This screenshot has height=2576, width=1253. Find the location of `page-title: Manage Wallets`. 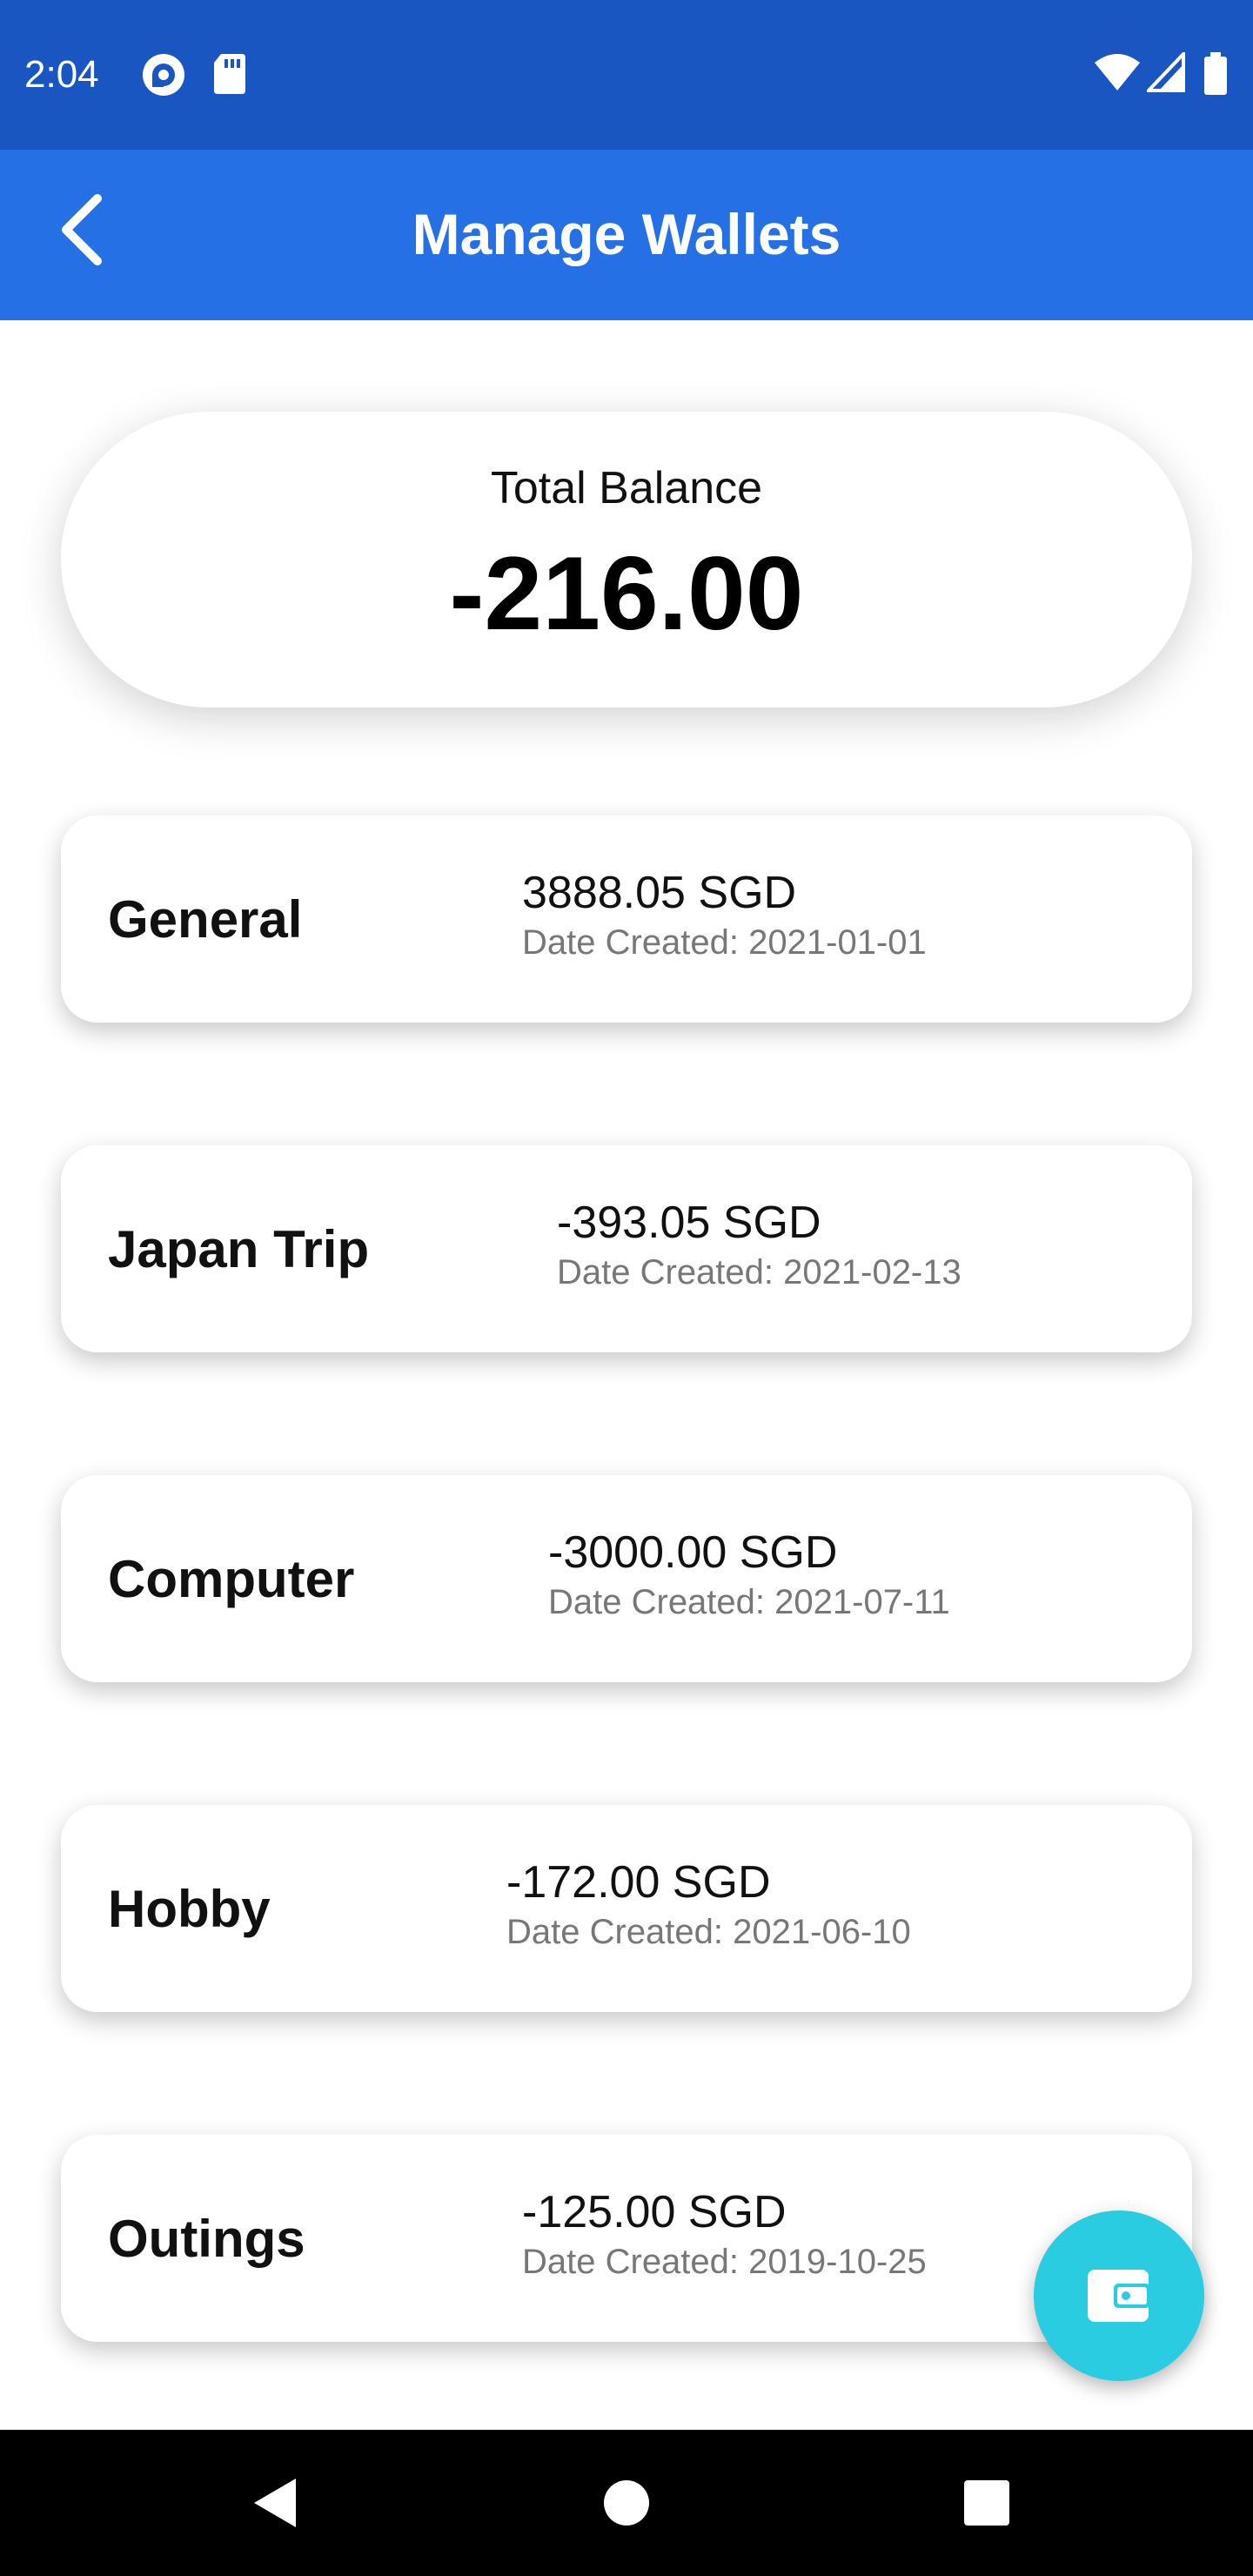

page-title: Manage Wallets is located at coordinates (626, 234).